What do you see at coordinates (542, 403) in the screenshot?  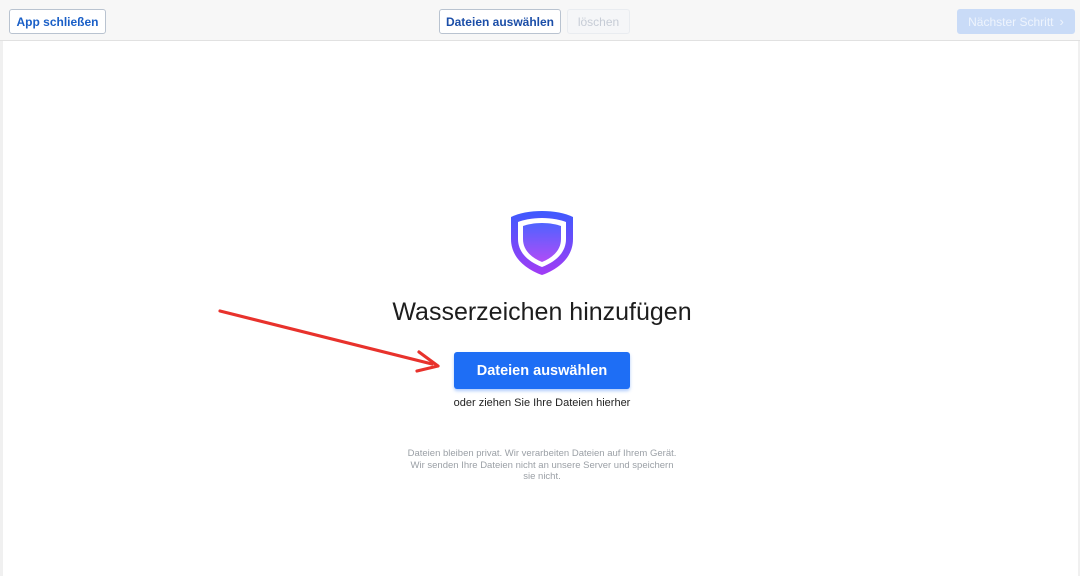 I see `drop-hint-text: oder ziehen Sie Ihre Dateien hierher` at bounding box center [542, 403].